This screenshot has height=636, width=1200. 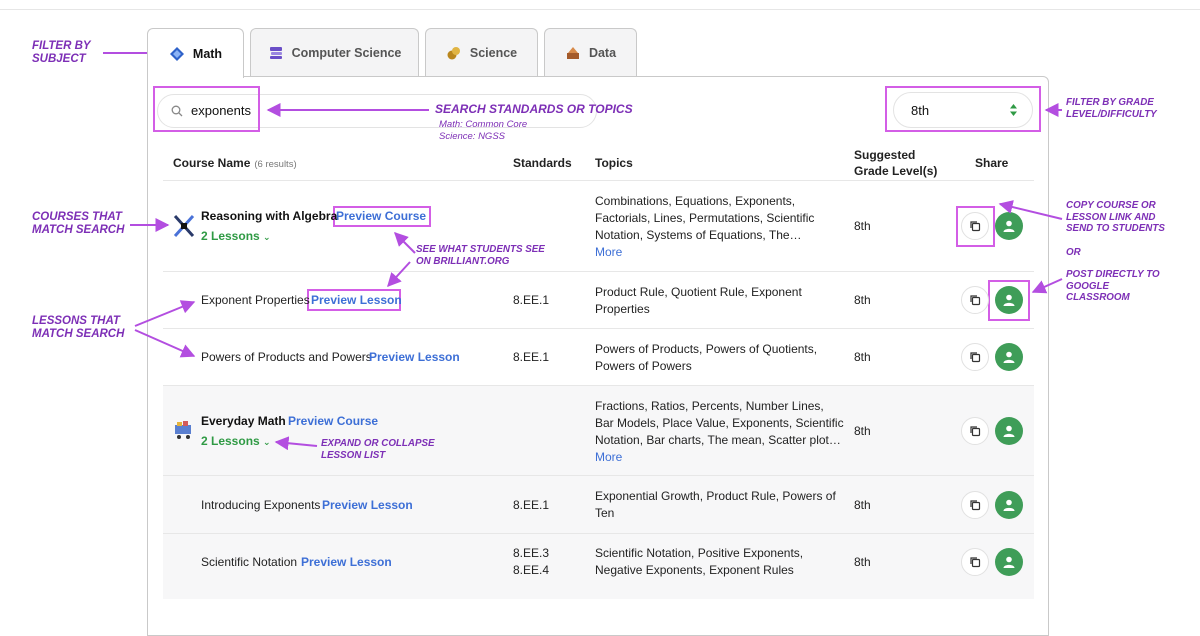 What do you see at coordinates (405, 243) in the screenshot?
I see `arrow-preview-course` at bounding box center [405, 243].